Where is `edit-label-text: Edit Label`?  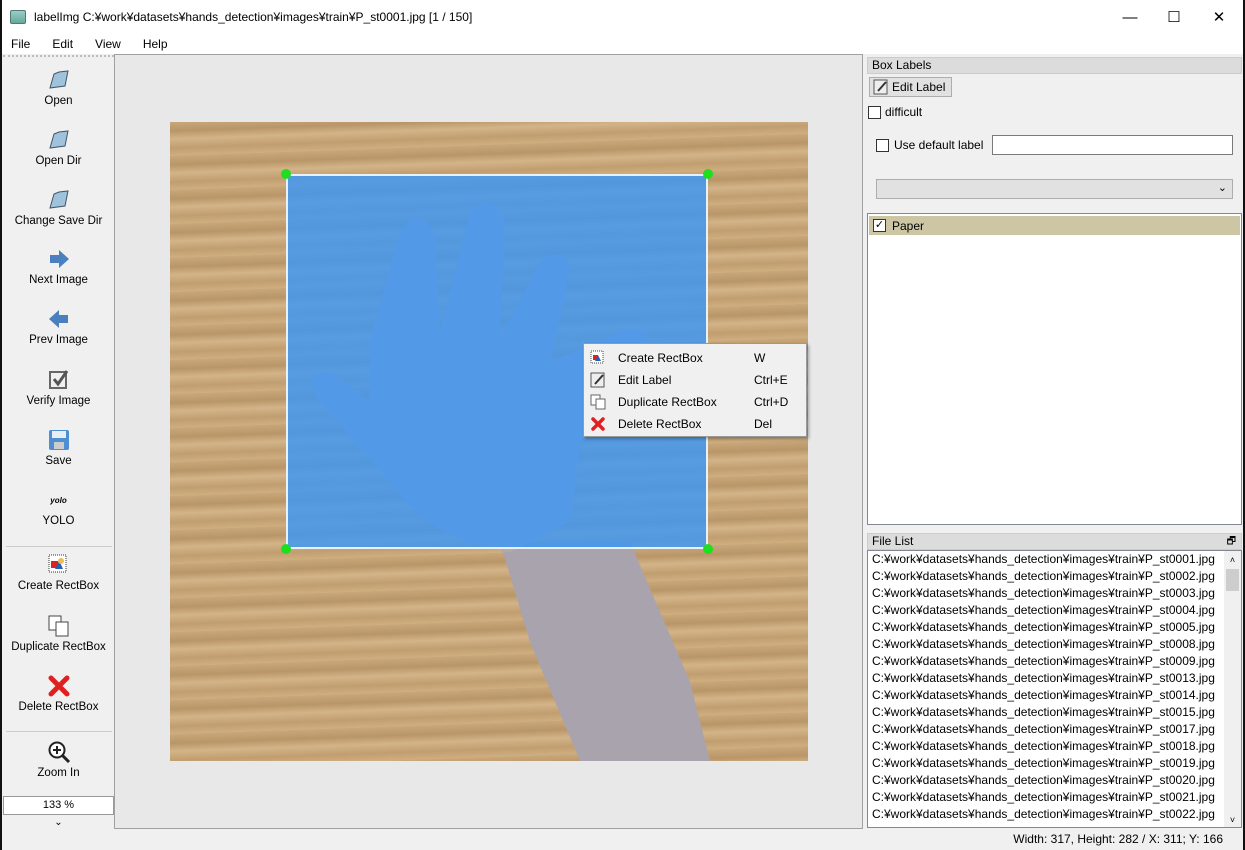 edit-label-text: Edit Label is located at coordinates (919, 87).